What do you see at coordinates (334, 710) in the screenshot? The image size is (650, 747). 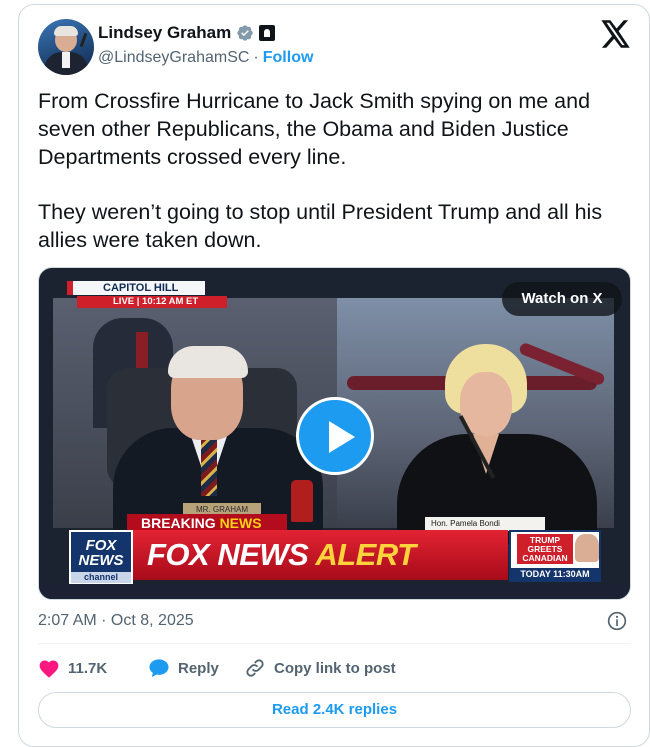 I see `read-replies-button: Read 2.4K replies` at bounding box center [334, 710].